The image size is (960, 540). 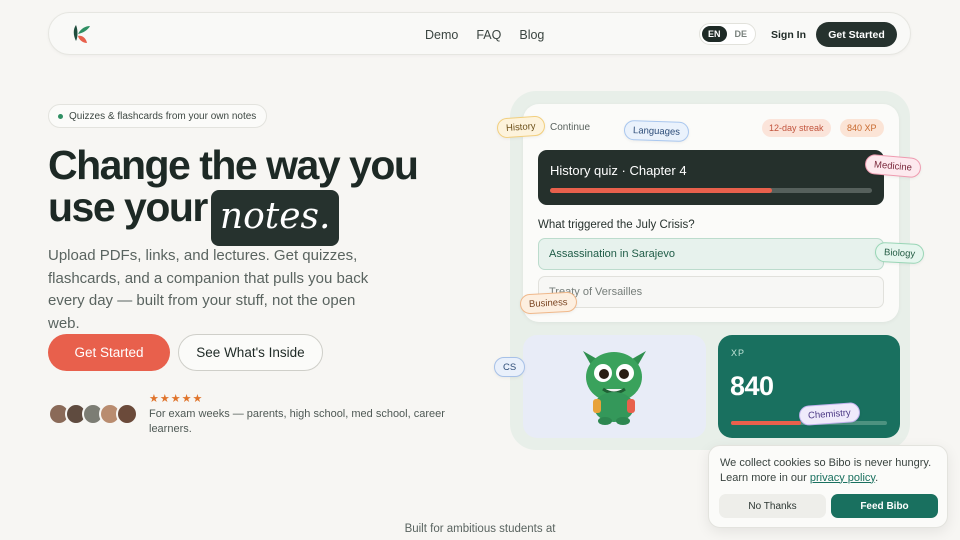 I want to click on quiz-progress-fill, so click(x=661, y=190).